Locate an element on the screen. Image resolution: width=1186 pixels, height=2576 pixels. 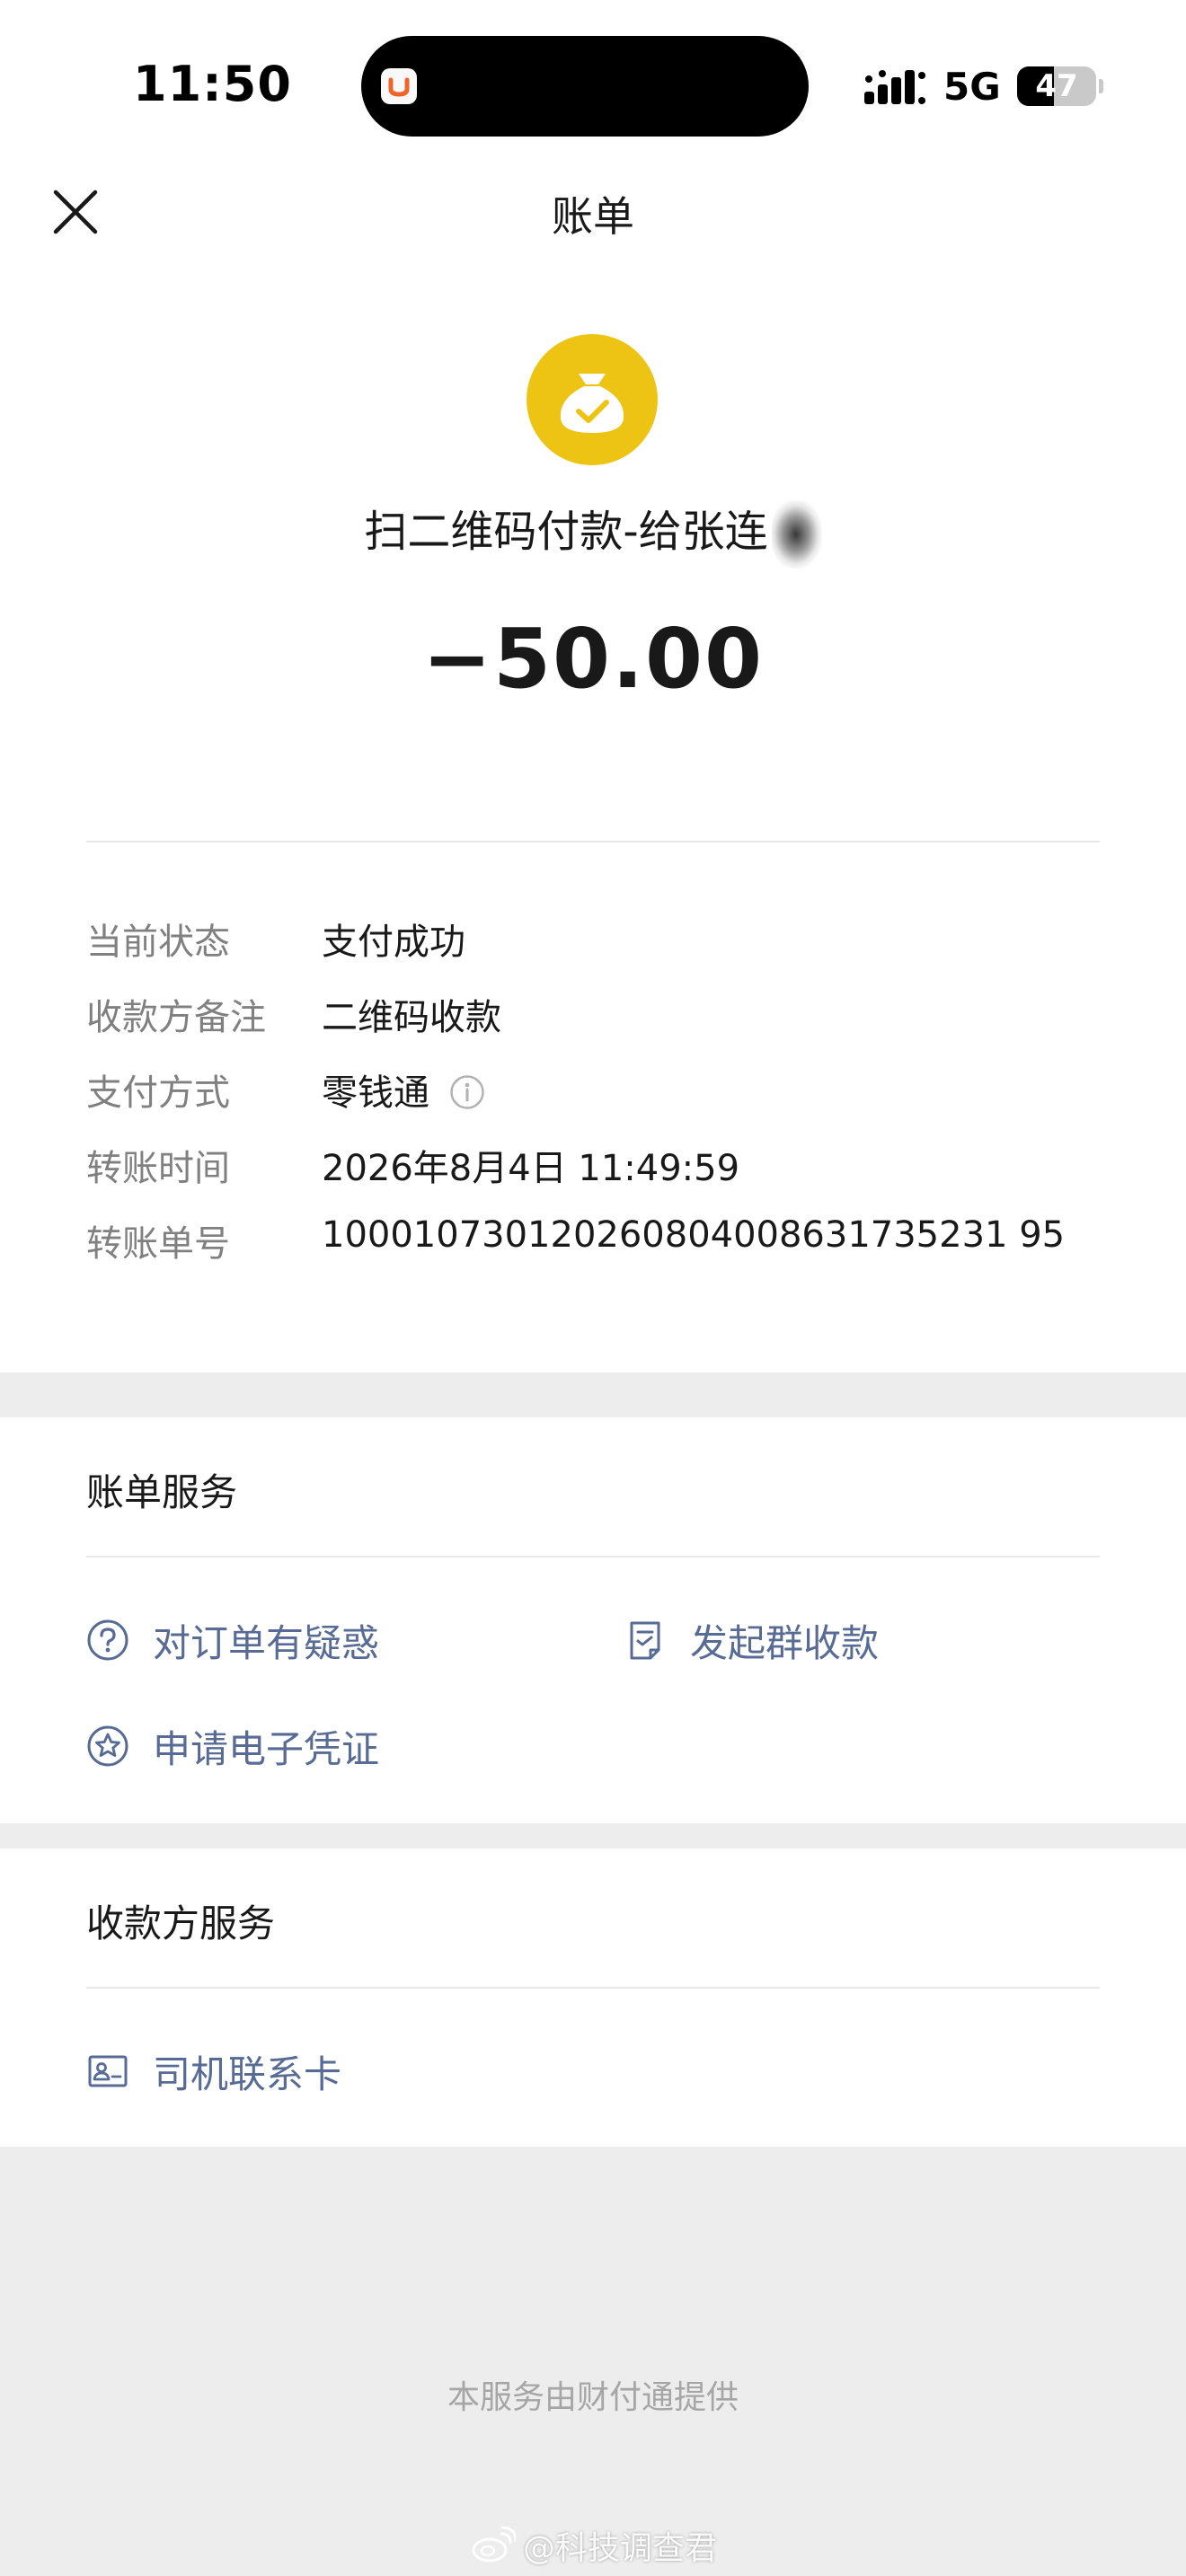
payment-amount: −50.00 is located at coordinates (593, 659).